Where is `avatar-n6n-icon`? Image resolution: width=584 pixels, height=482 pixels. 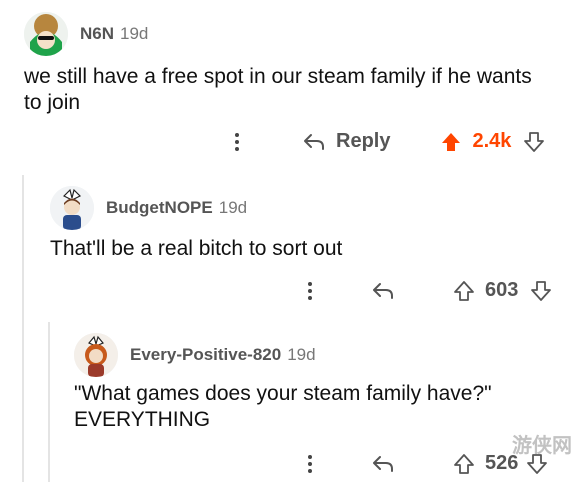 avatar-n6n-icon is located at coordinates (46, 34).